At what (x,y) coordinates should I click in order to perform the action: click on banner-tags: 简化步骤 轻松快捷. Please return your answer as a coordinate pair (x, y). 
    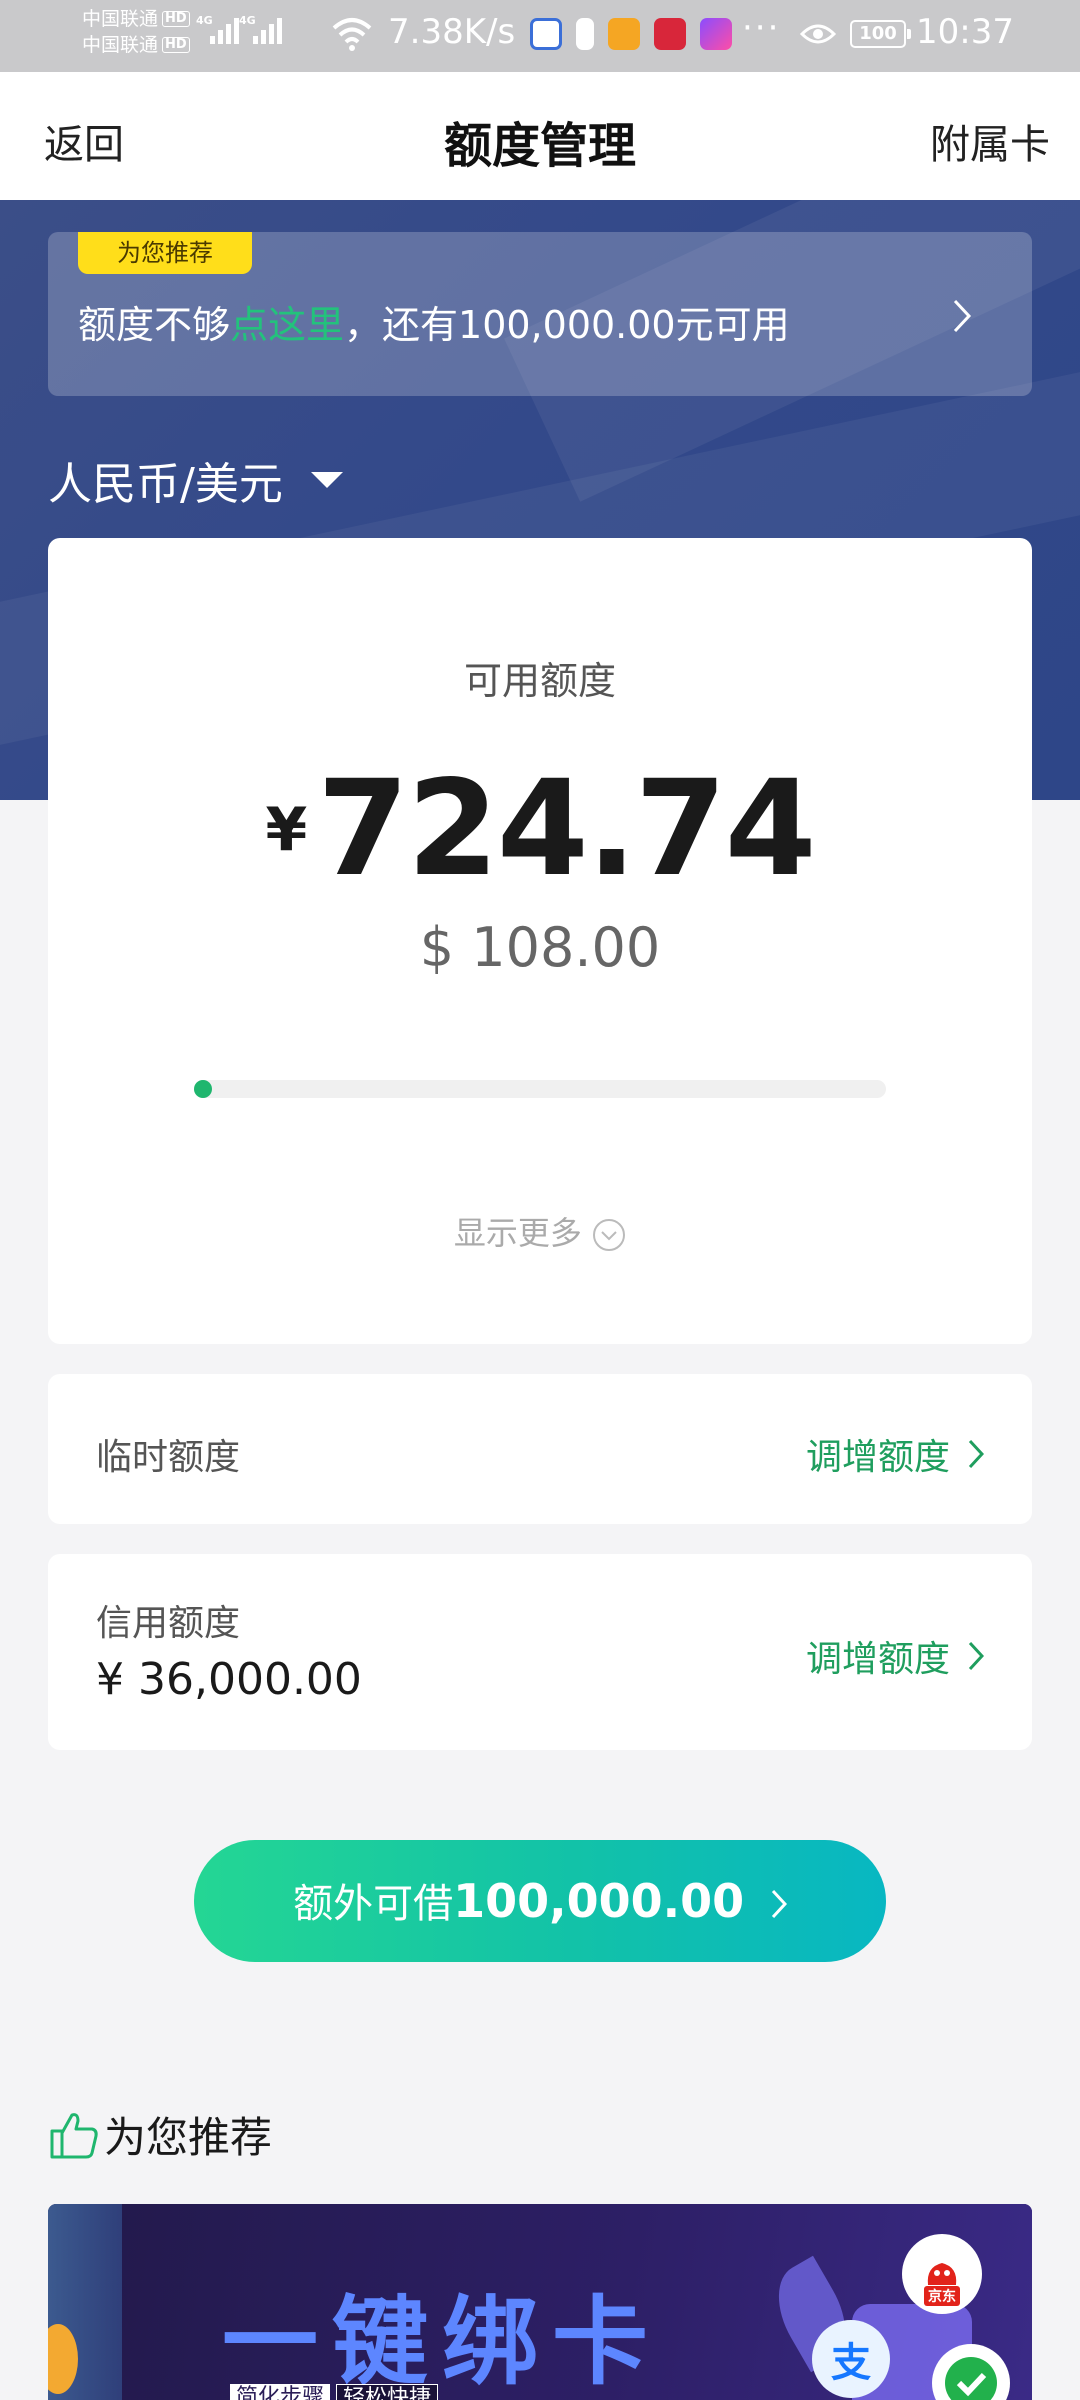
    Looking at the image, I should click on (334, 2392).